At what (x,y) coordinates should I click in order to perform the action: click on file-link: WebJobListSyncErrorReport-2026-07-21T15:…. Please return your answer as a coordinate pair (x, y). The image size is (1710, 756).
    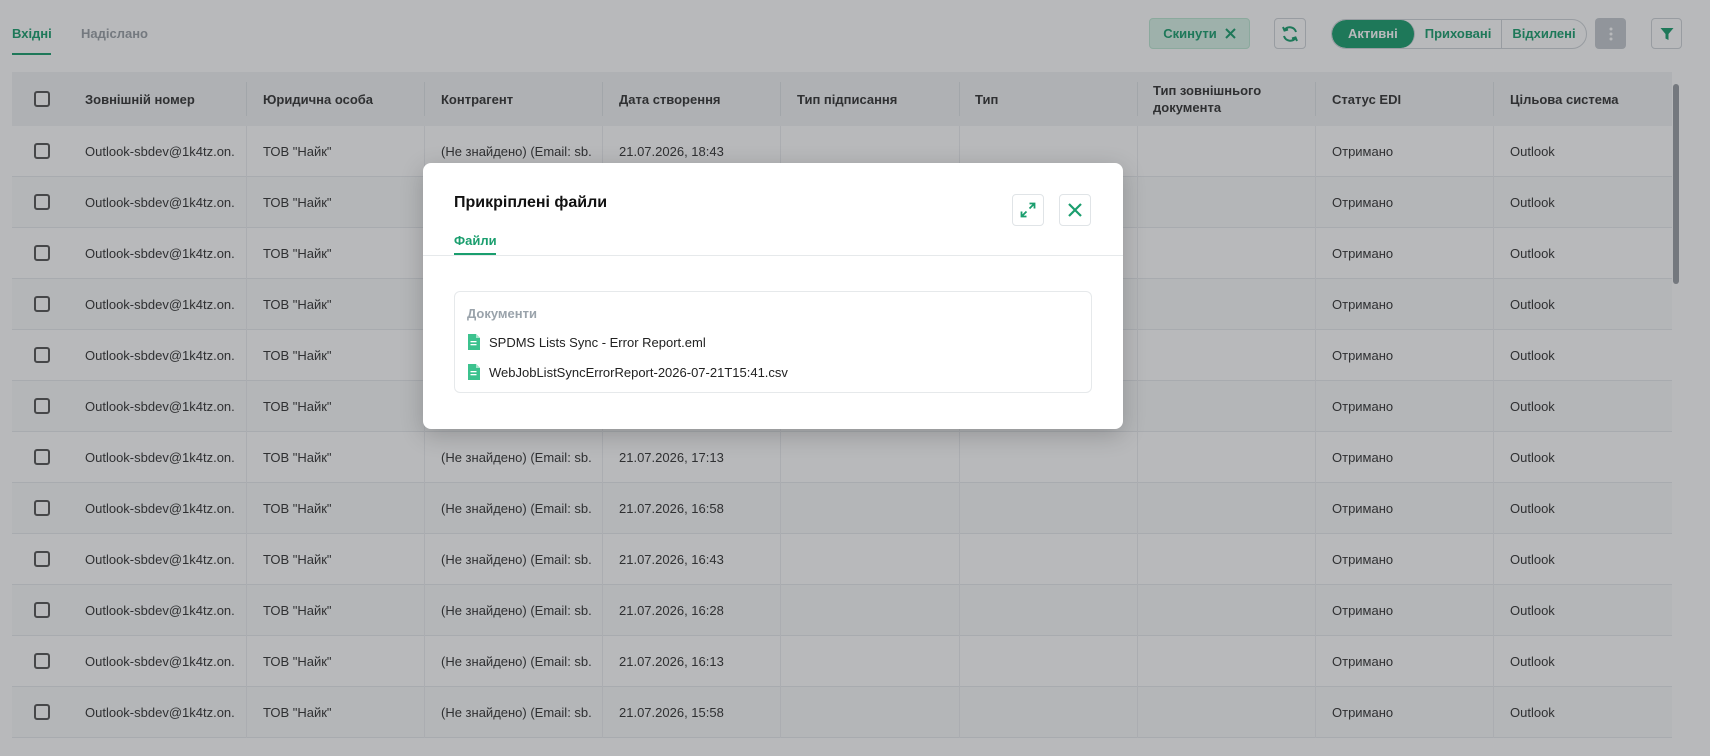
    Looking at the image, I should click on (627, 372).